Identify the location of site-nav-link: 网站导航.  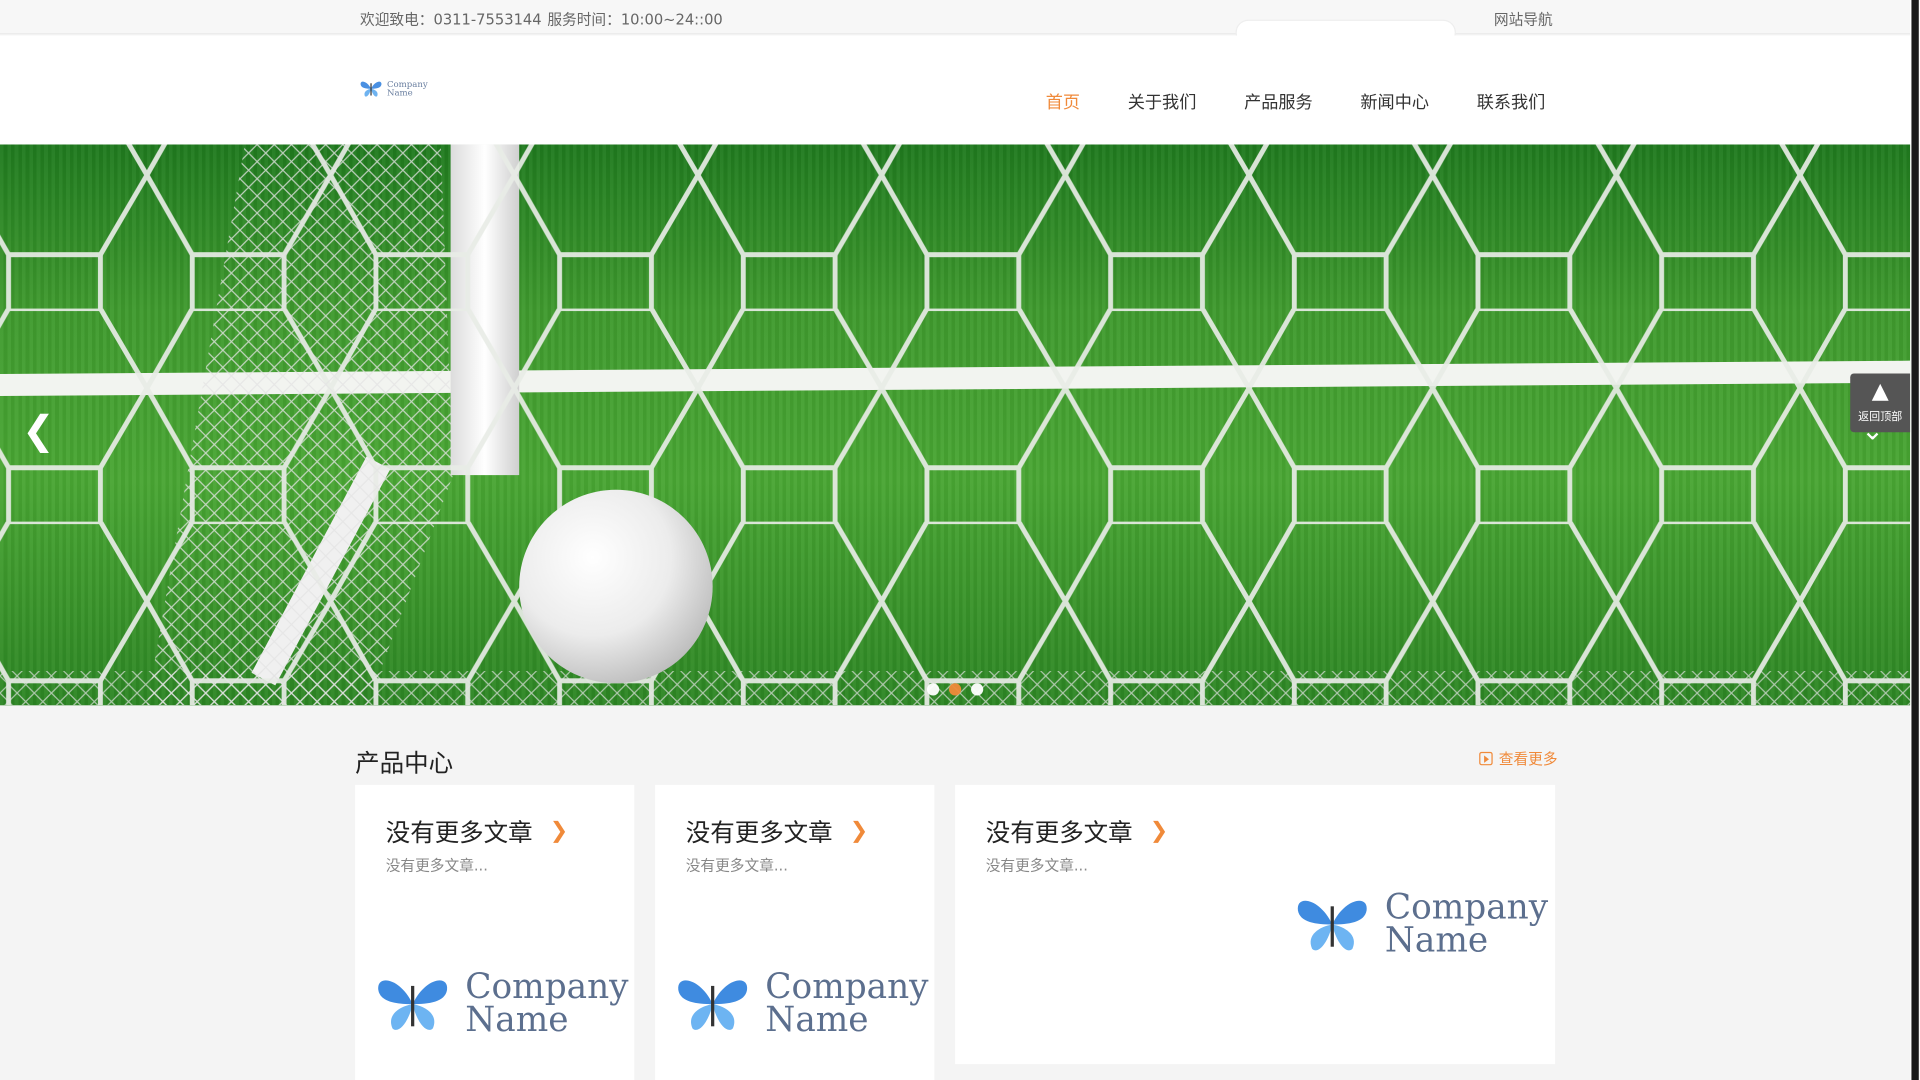
(1523, 19).